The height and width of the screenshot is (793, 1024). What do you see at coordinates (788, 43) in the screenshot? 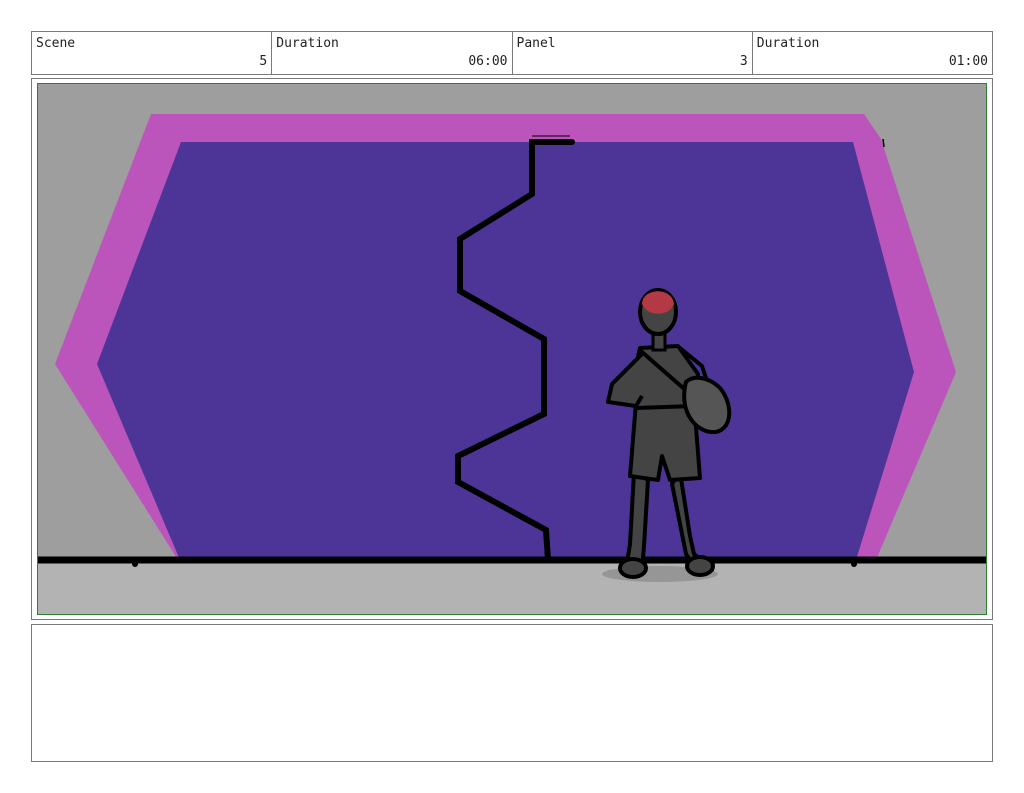
I see `panel-duration-label: Duration` at bounding box center [788, 43].